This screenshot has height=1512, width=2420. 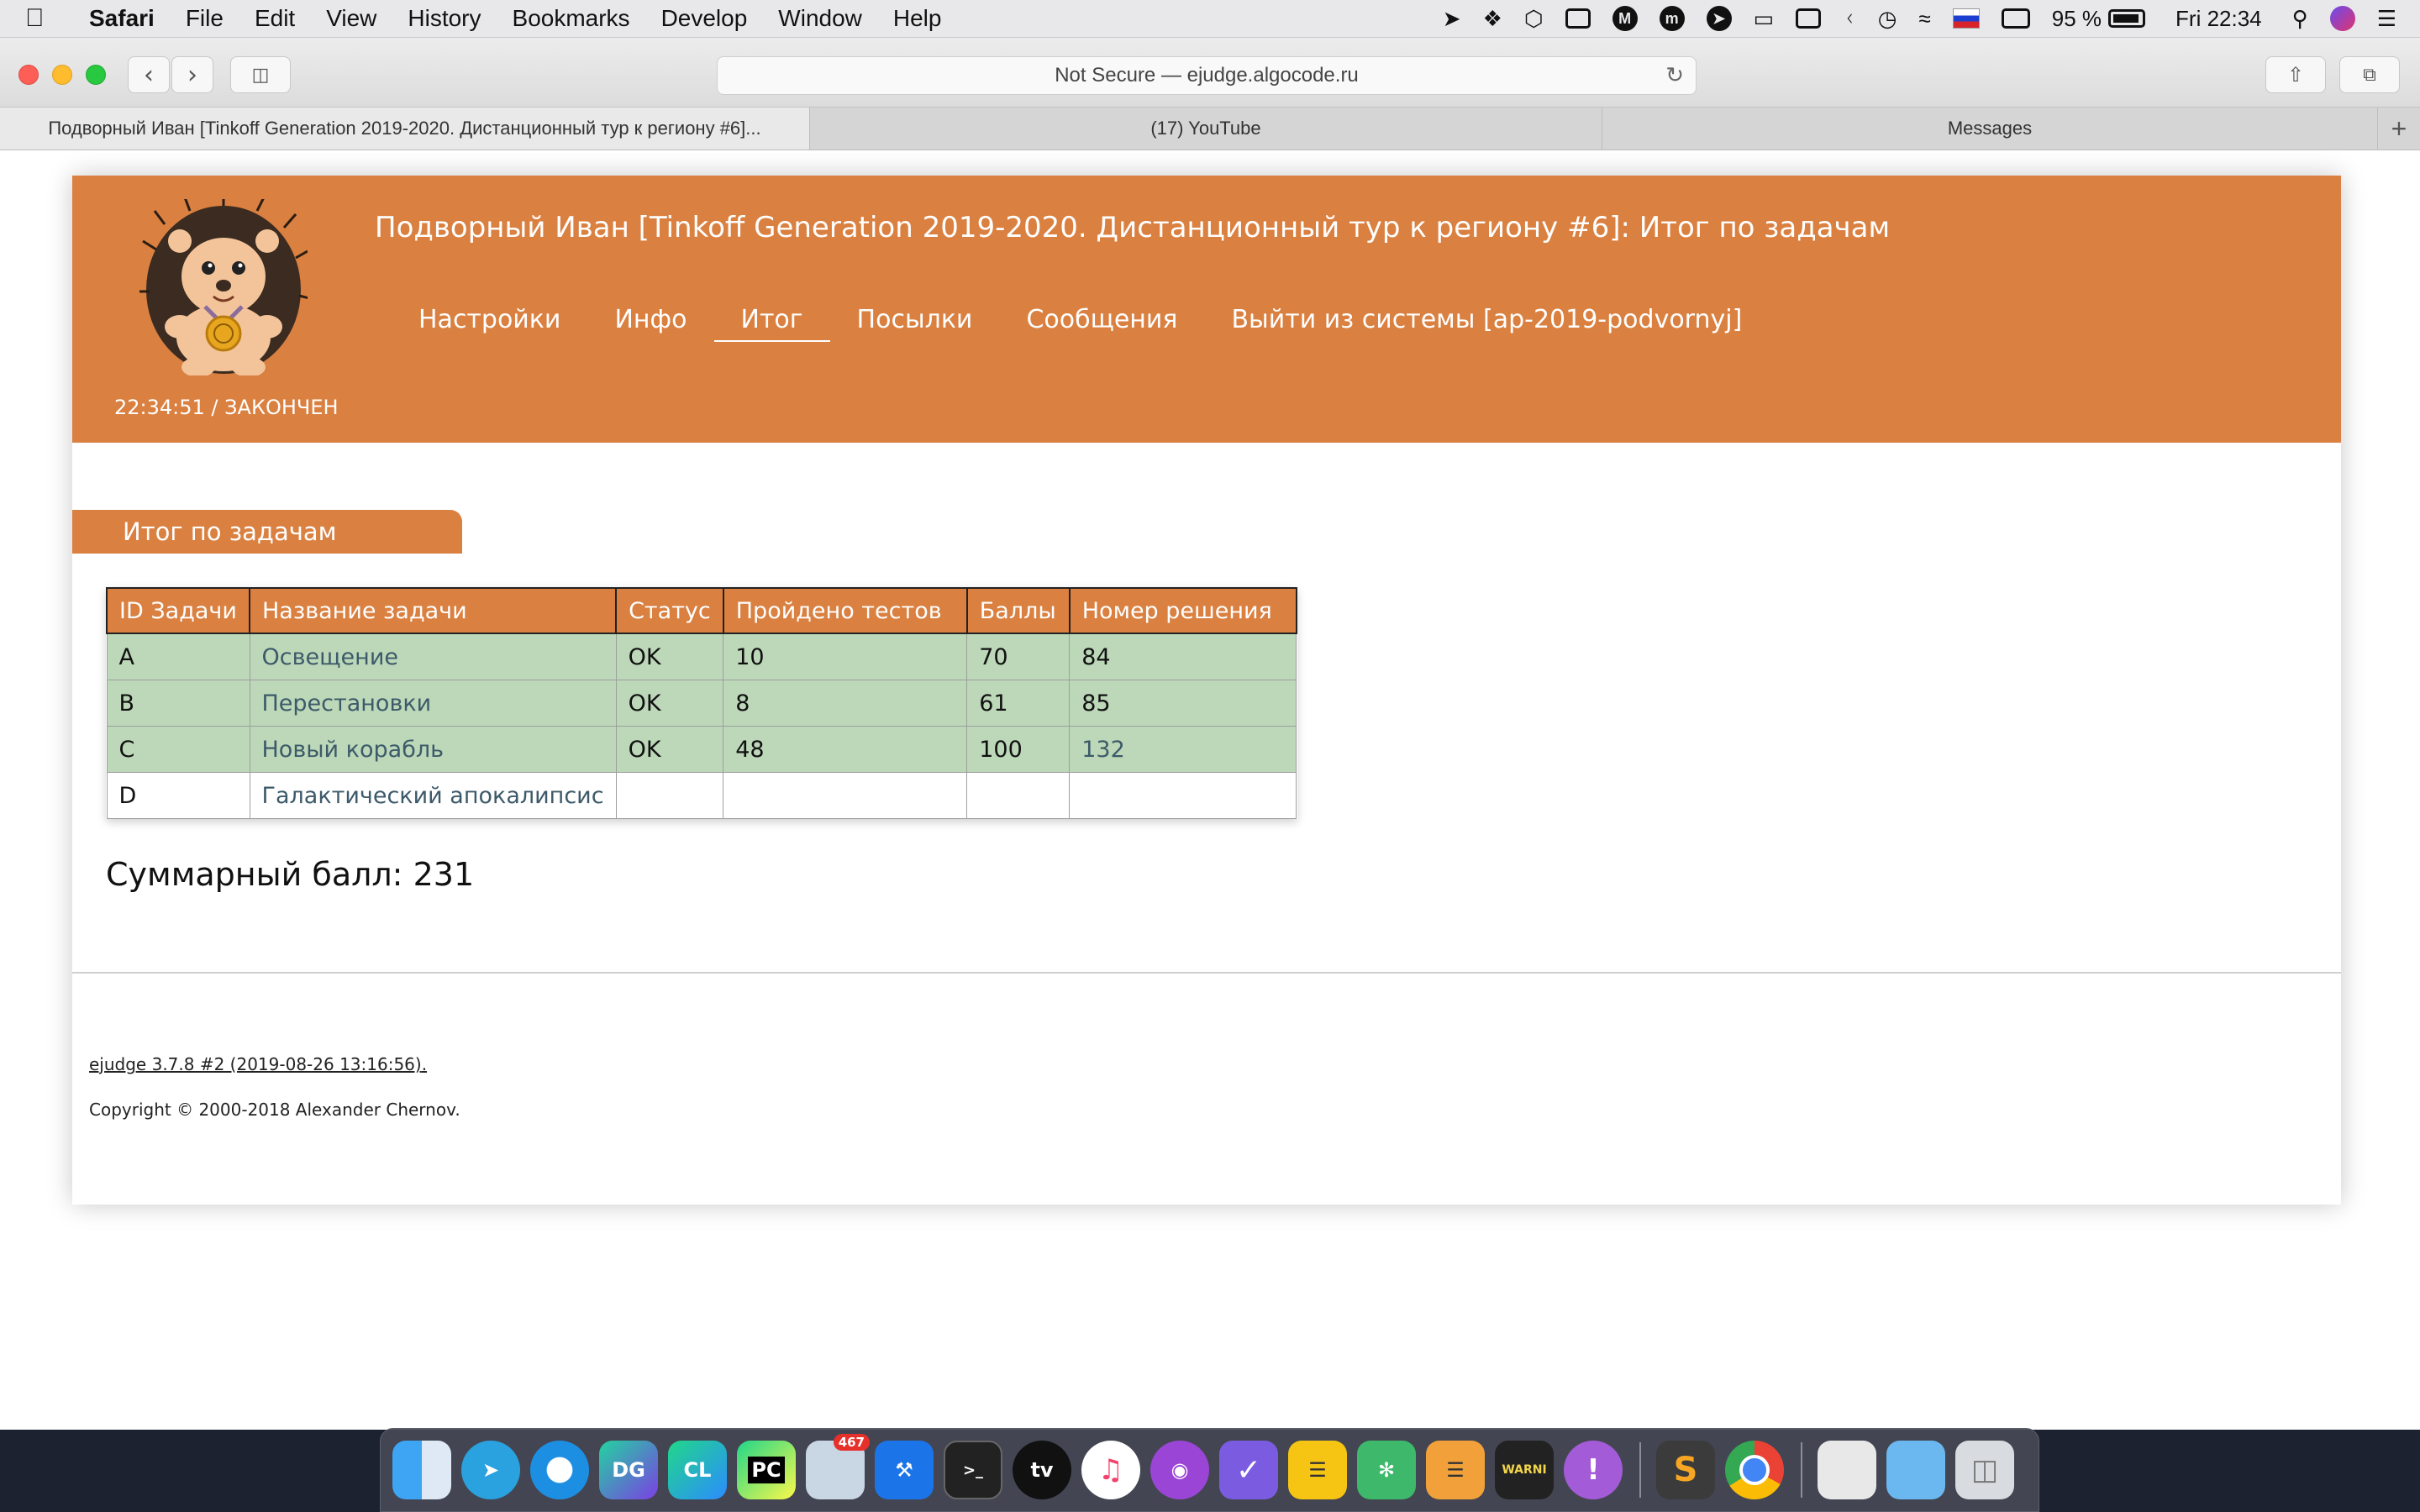 I want to click on clion-icon: CL, so click(x=697, y=1470).